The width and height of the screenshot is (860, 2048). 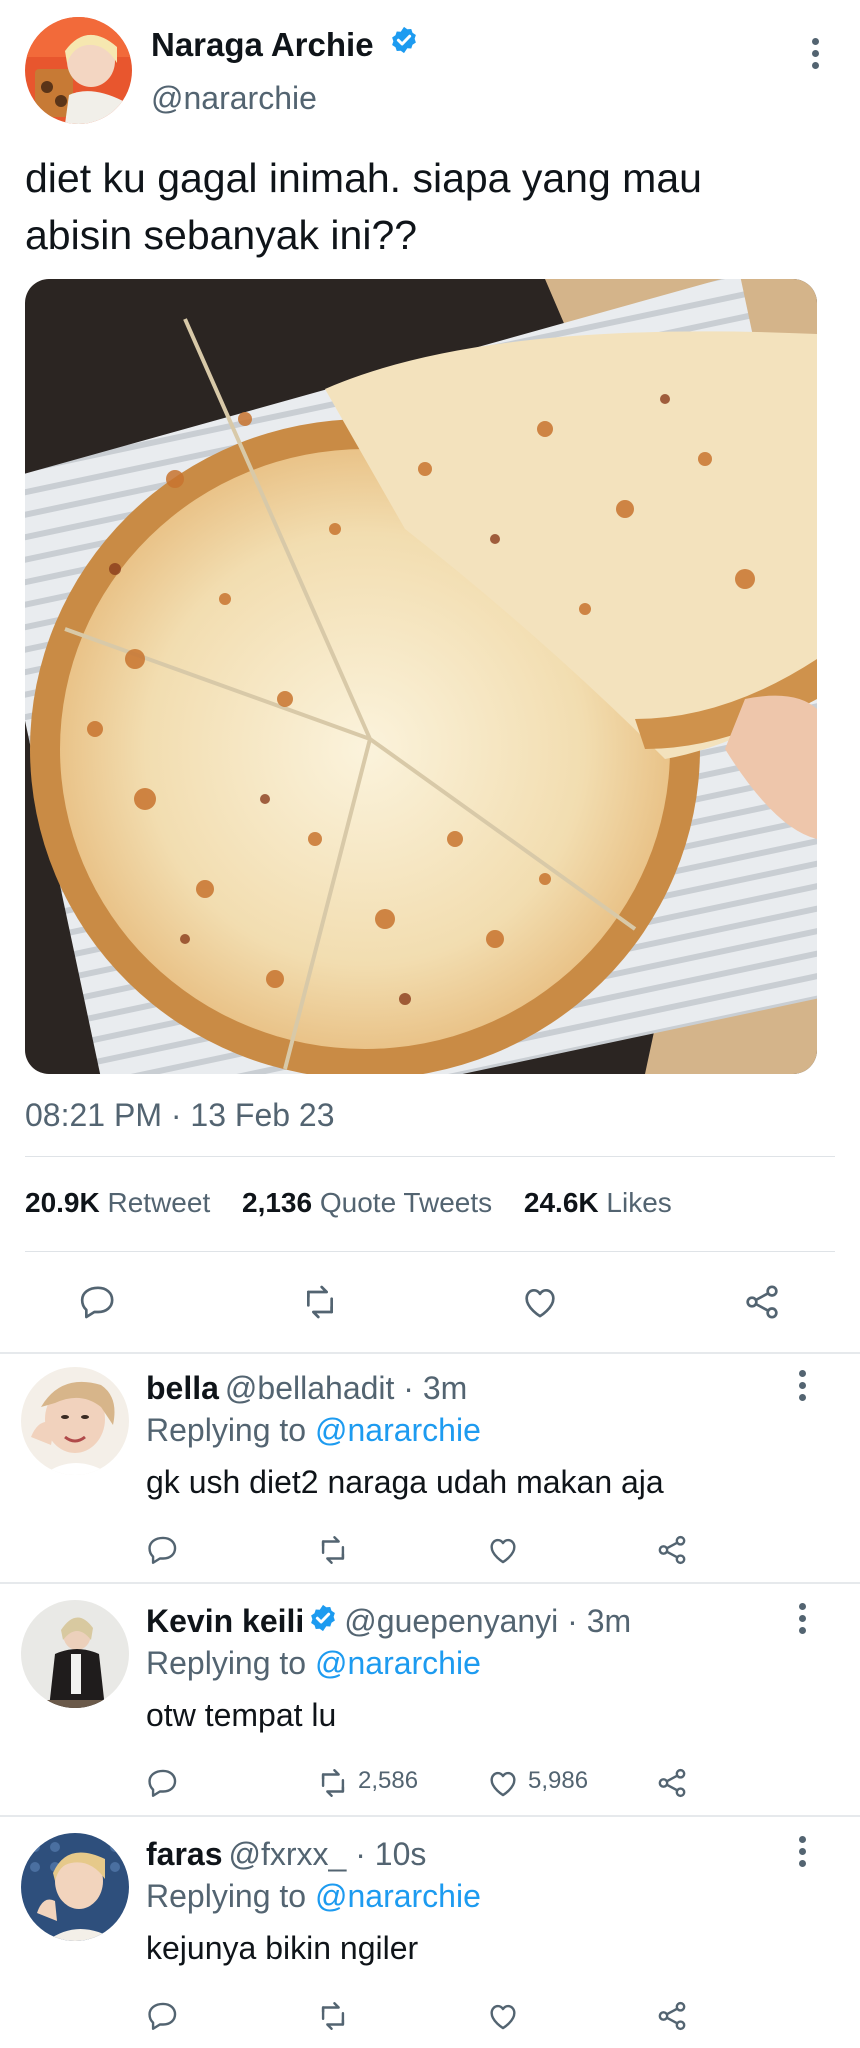 I want to click on reply-header: Kevin keili @guepenyanyi · 3m, so click(x=388, y=1623).